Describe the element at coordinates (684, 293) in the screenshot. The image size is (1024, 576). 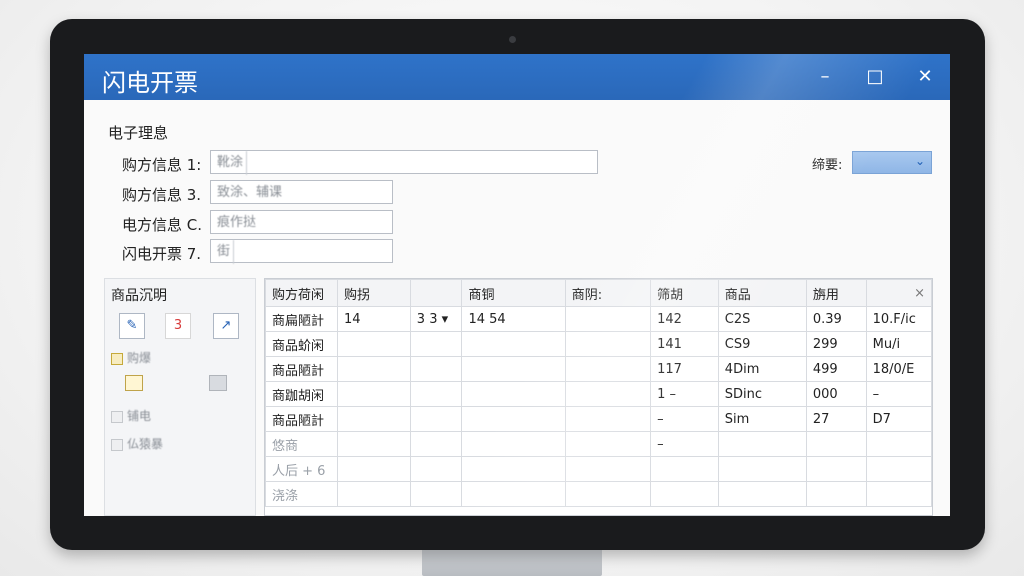
I see `column-header: 筛胡` at that location.